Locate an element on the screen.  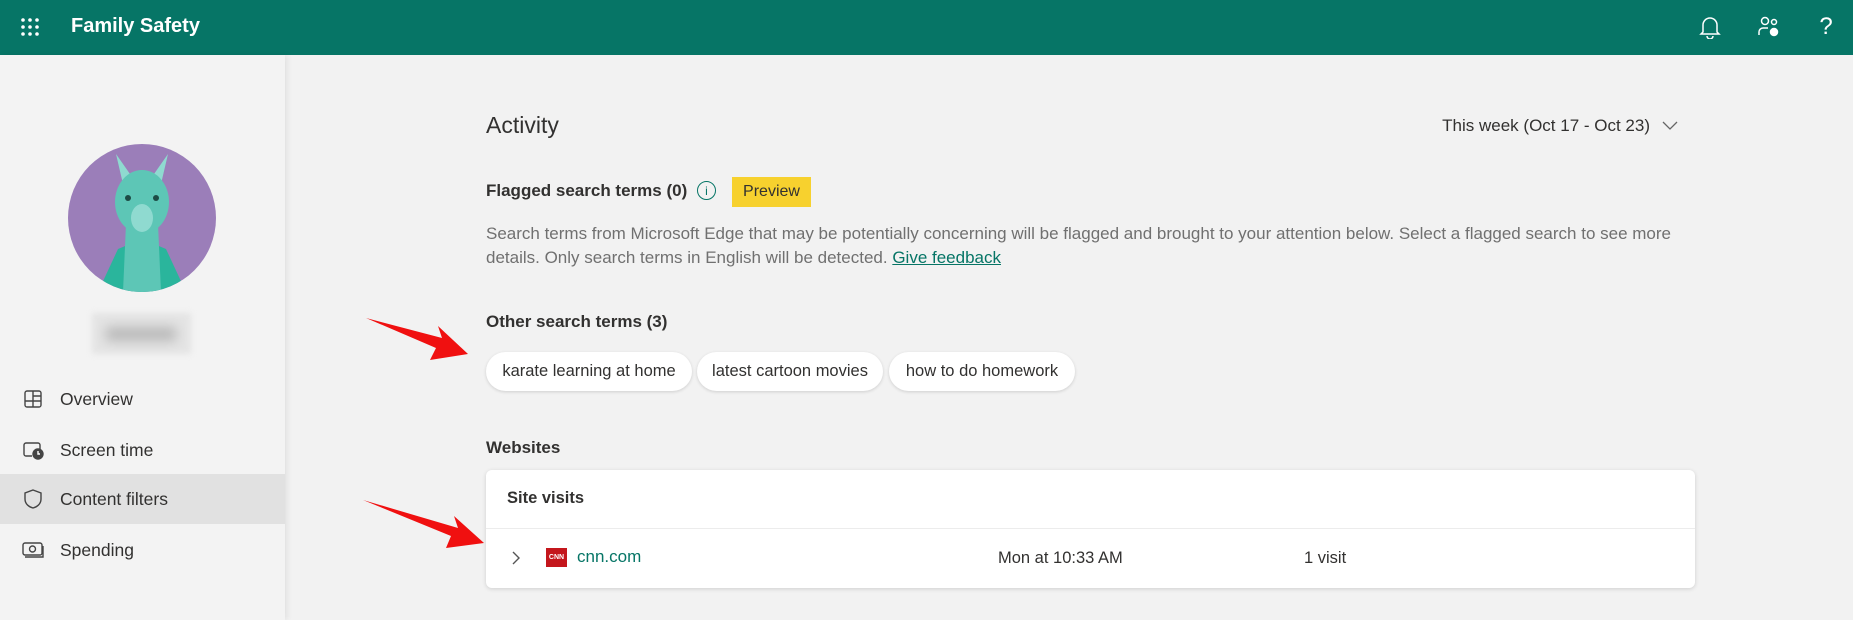
overview-icon is located at coordinates (33, 399).